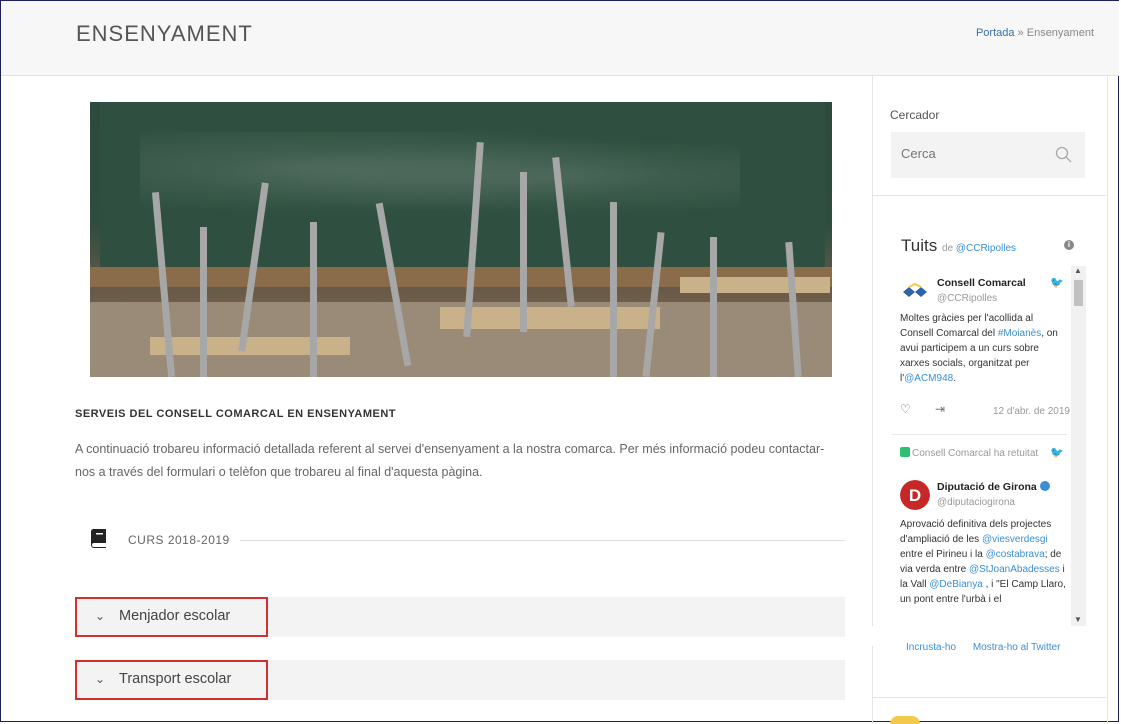 This screenshot has width=1121, height=724. Describe the element at coordinates (1078, 619) in the screenshot. I see `scroll-down-icon: ▼` at that location.